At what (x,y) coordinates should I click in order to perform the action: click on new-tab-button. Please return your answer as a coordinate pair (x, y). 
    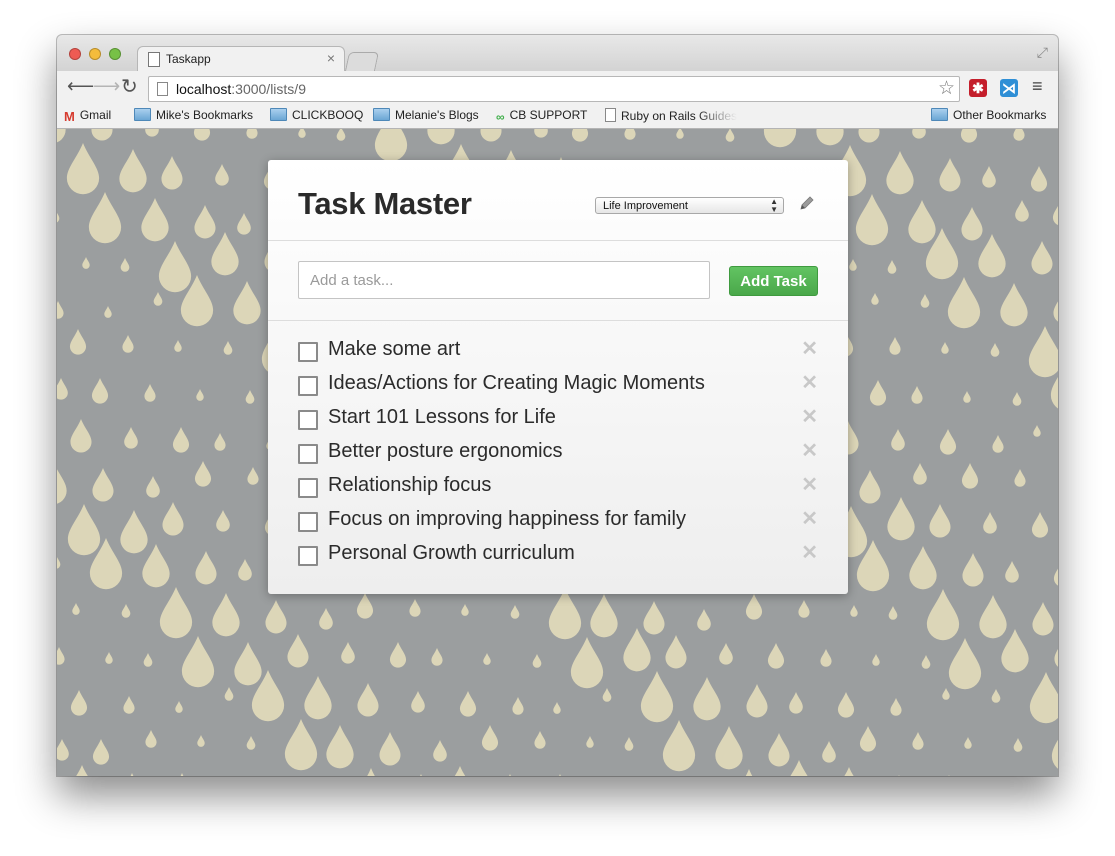
    Looking at the image, I should click on (362, 61).